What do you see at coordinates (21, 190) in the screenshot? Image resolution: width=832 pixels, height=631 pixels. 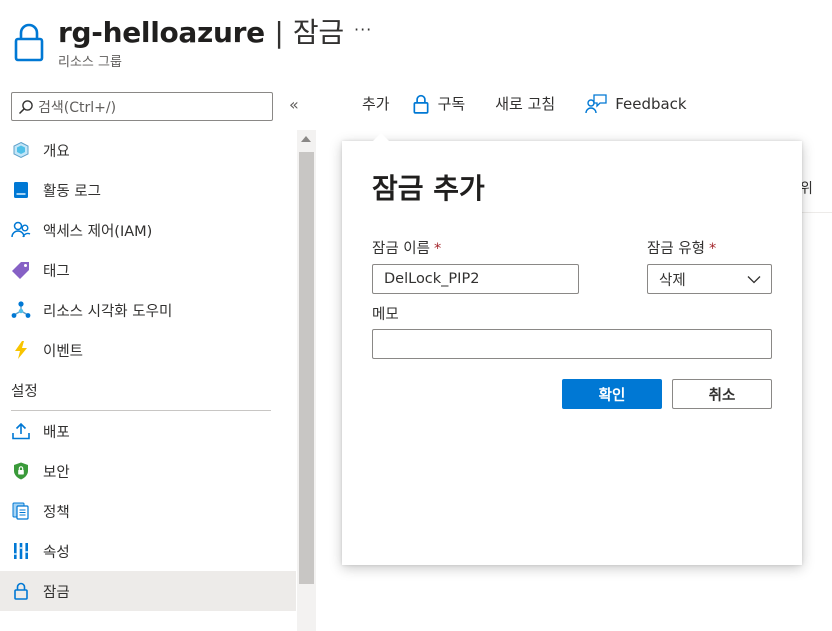 I see `activity-log-icon` at bounding box center [21, 190].